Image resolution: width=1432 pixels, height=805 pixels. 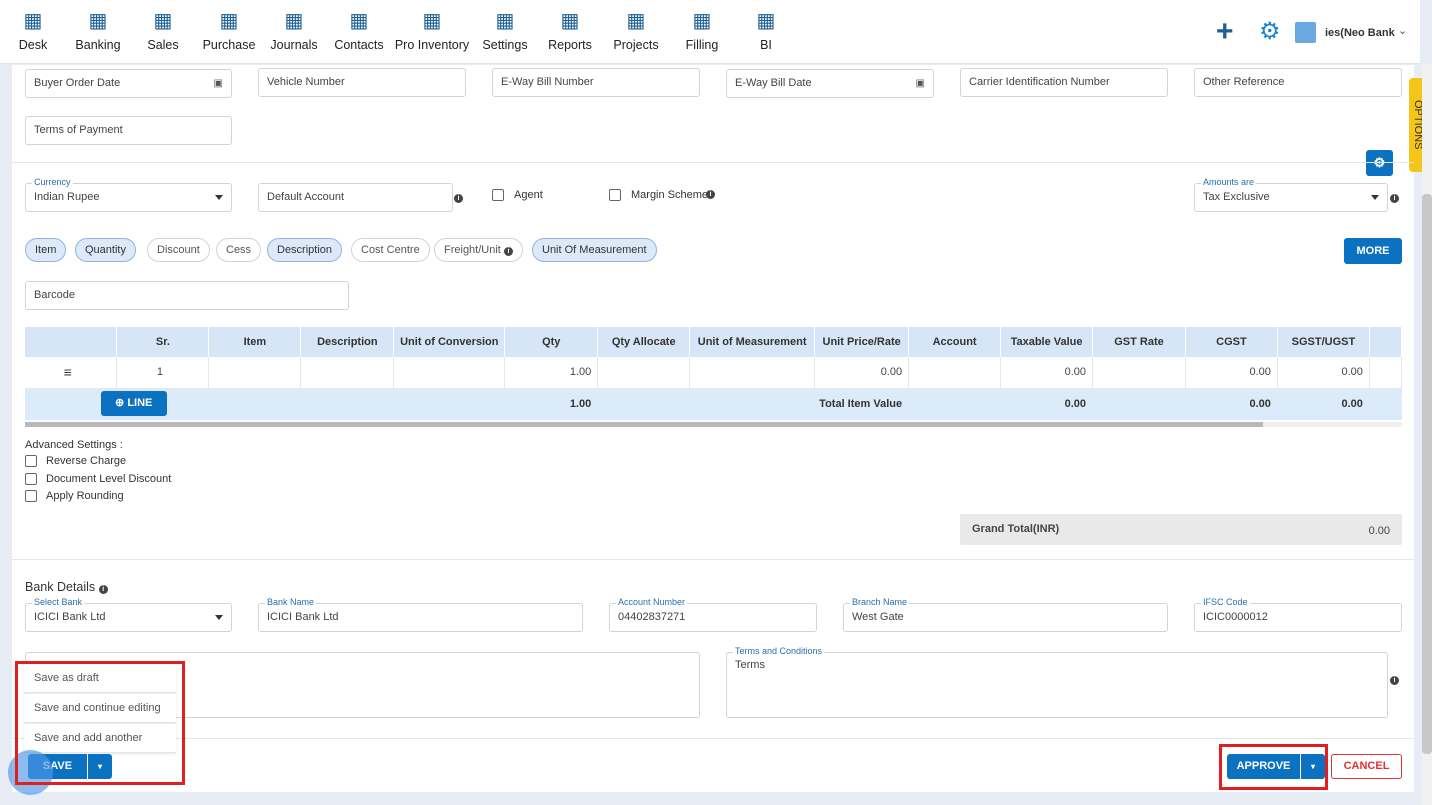 I want to click on vehicle-number-field: Vehicle Number, so click(x=362, y=82).